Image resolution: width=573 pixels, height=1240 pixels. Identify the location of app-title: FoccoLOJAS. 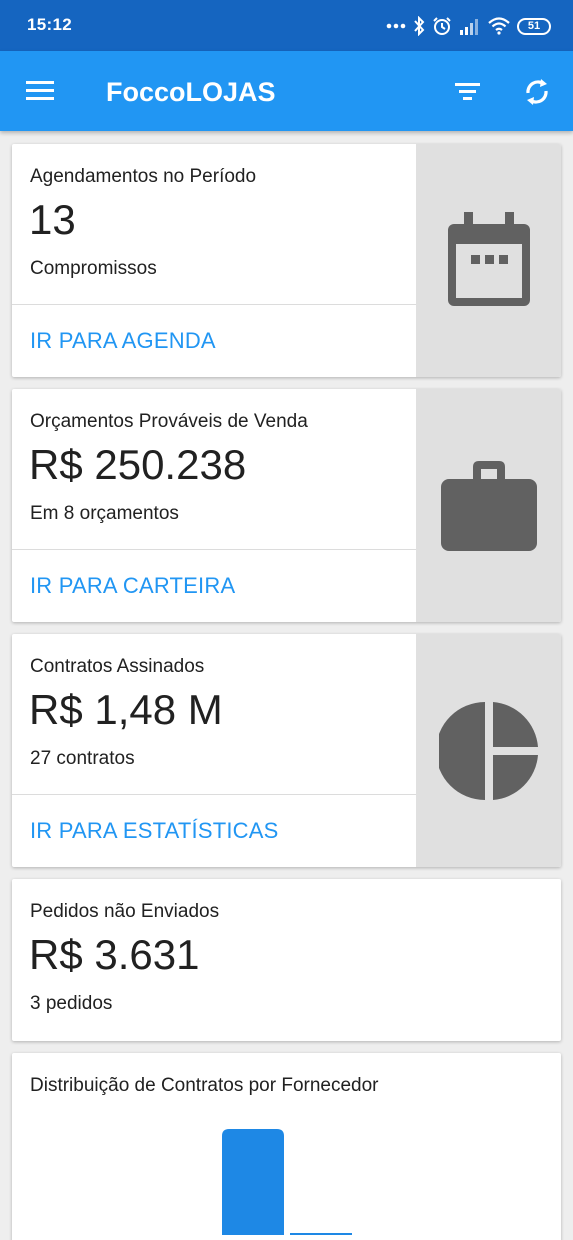
(191, 92).